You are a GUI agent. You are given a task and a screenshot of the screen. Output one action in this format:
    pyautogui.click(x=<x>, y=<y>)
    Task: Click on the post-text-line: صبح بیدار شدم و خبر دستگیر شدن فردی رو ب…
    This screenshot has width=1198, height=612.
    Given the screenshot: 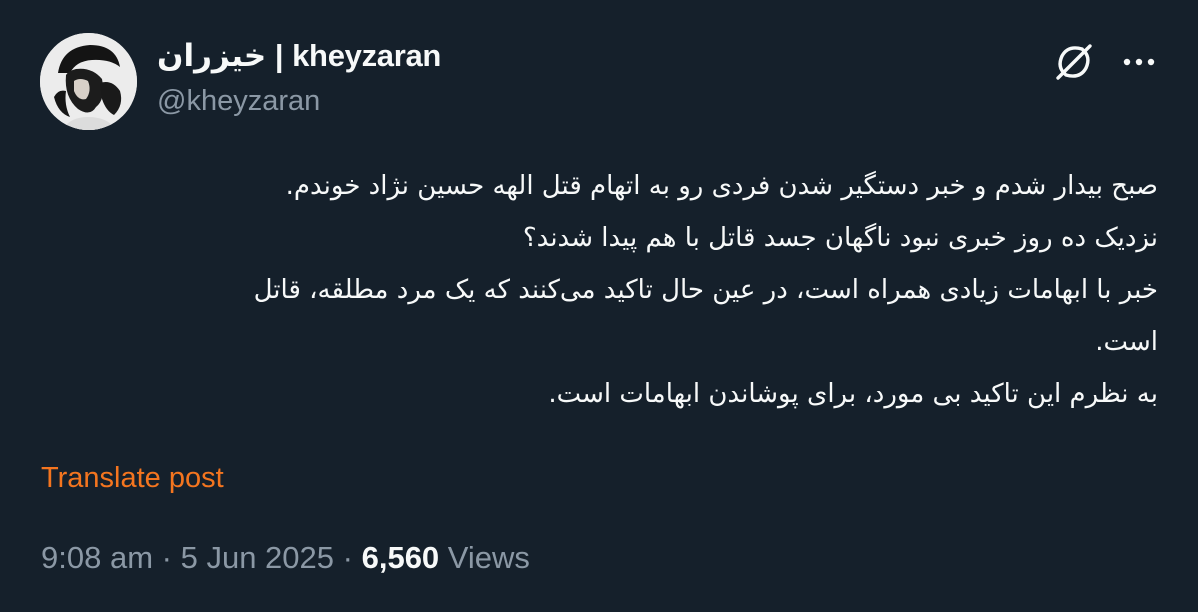 What is the action you would take?
    pyautogui.click(x=721, y=186)
    